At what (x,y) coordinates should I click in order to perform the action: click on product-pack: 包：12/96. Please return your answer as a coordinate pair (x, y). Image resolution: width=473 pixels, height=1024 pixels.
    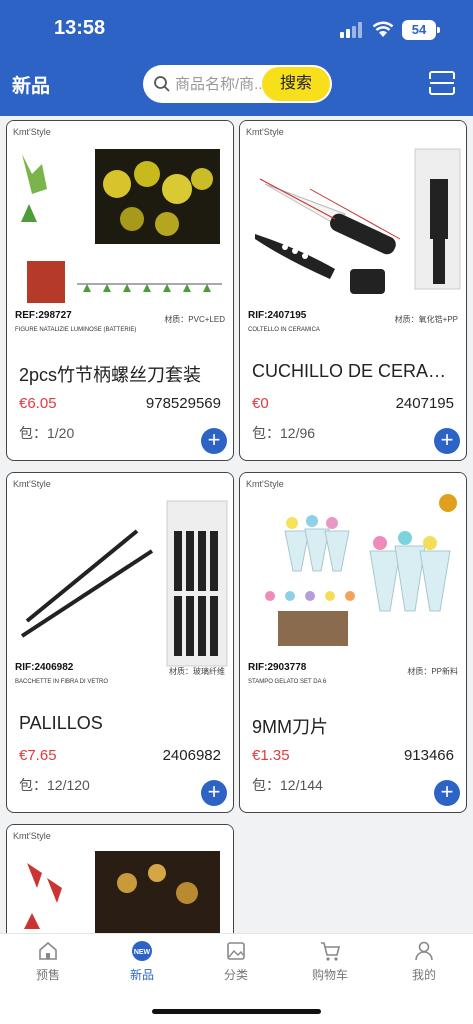
    Looking at the image, I should click on (284, 433).